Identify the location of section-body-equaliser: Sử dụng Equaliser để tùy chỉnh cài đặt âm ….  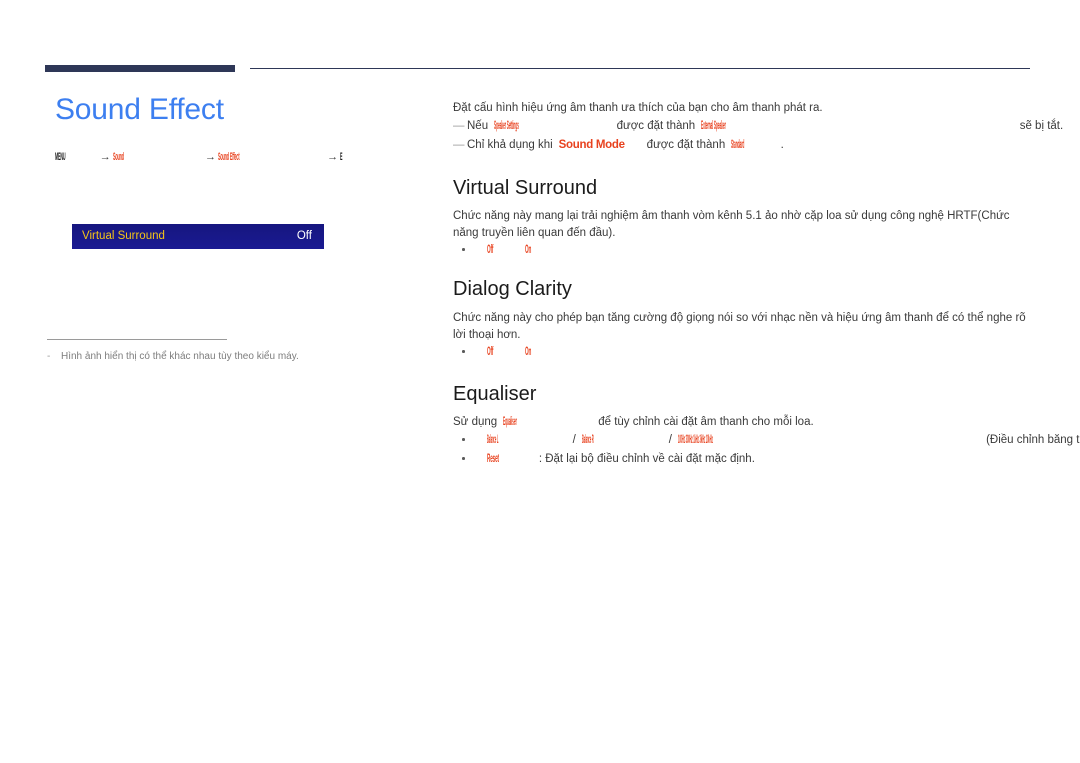
(743, 422).